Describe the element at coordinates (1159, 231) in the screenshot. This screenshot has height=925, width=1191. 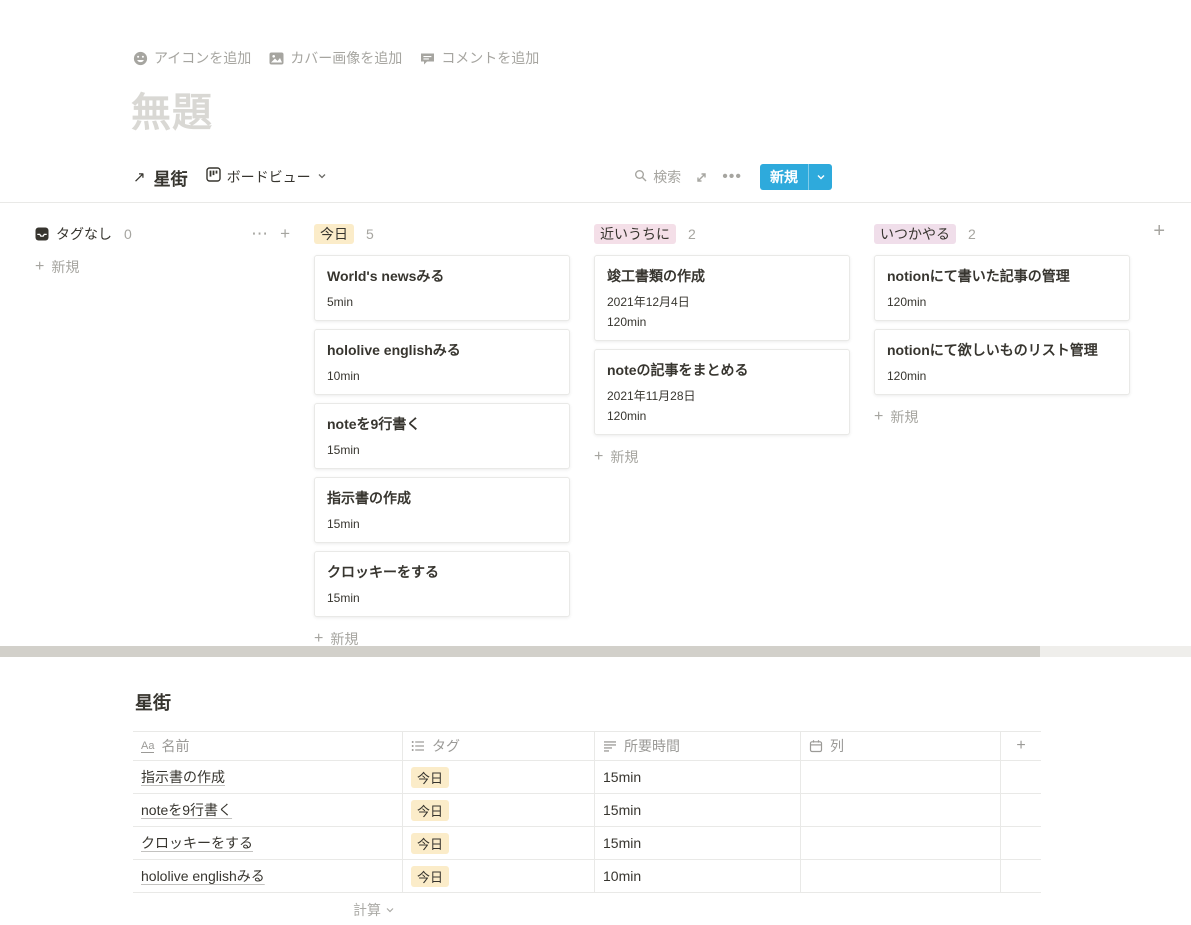
I see `add-group-button: +` at that location.